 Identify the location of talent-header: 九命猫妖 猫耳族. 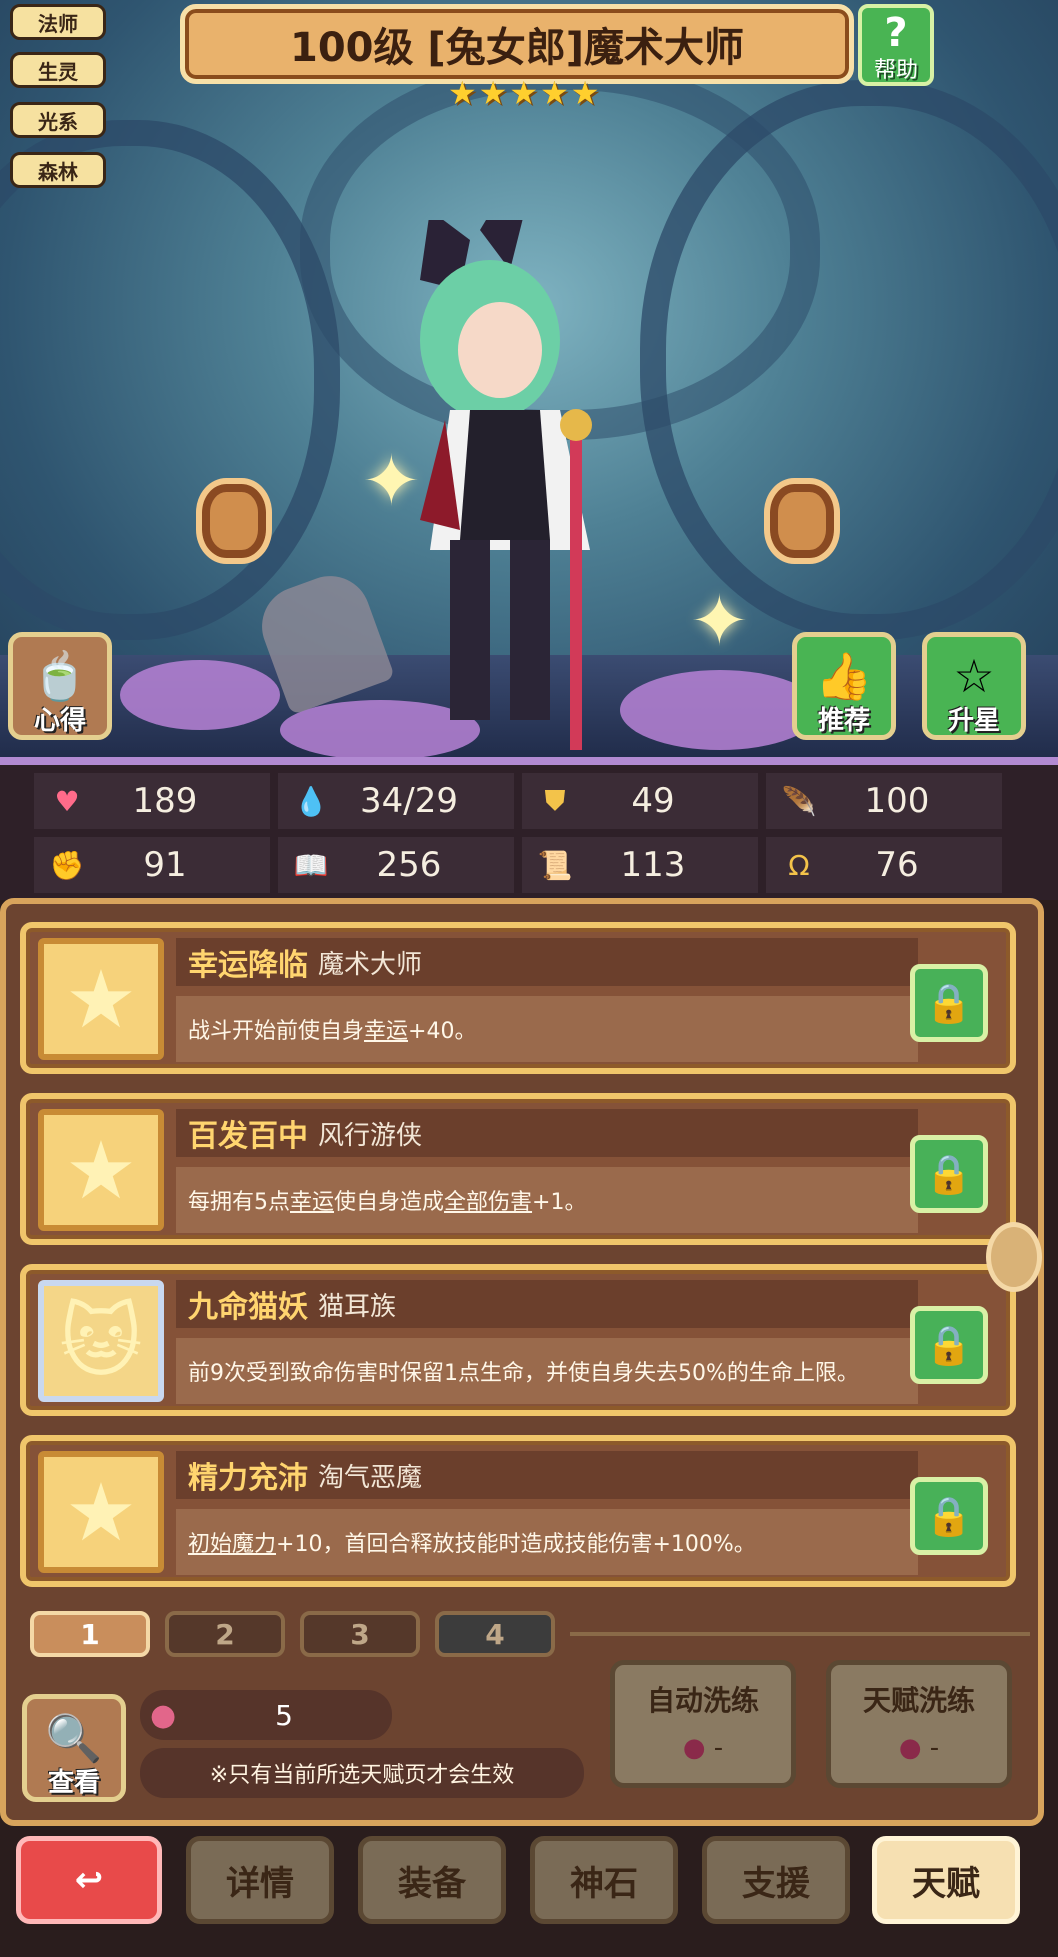
(547, 1304).